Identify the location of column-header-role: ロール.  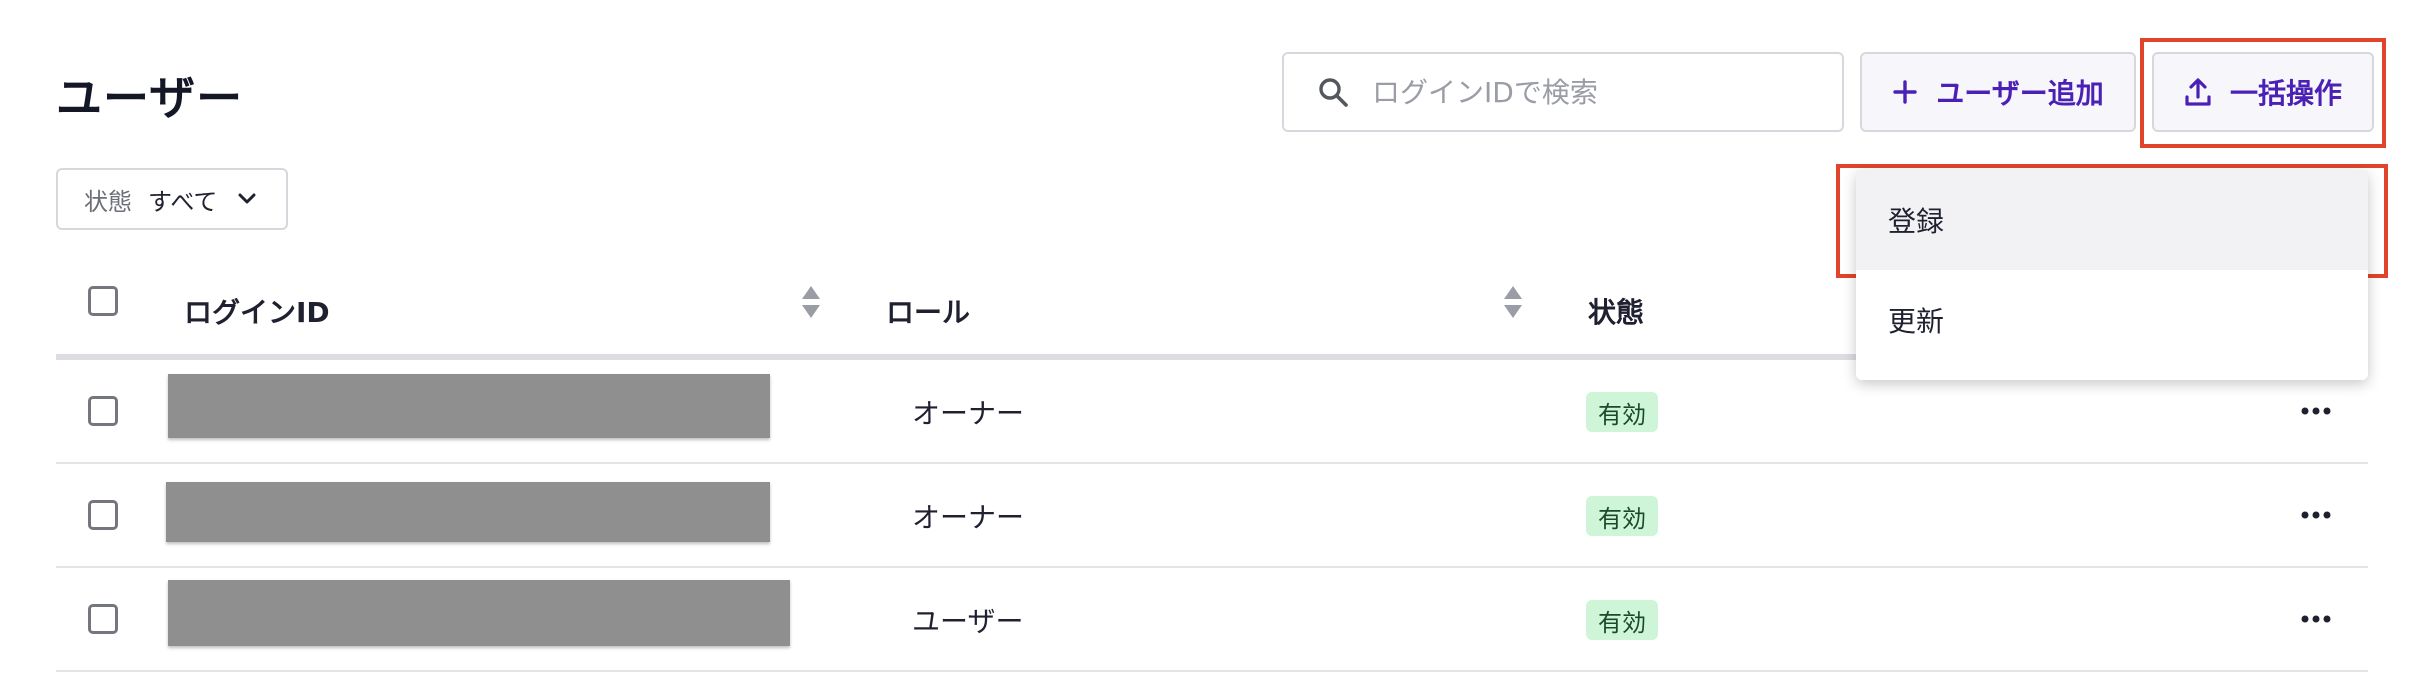
(928, 311).